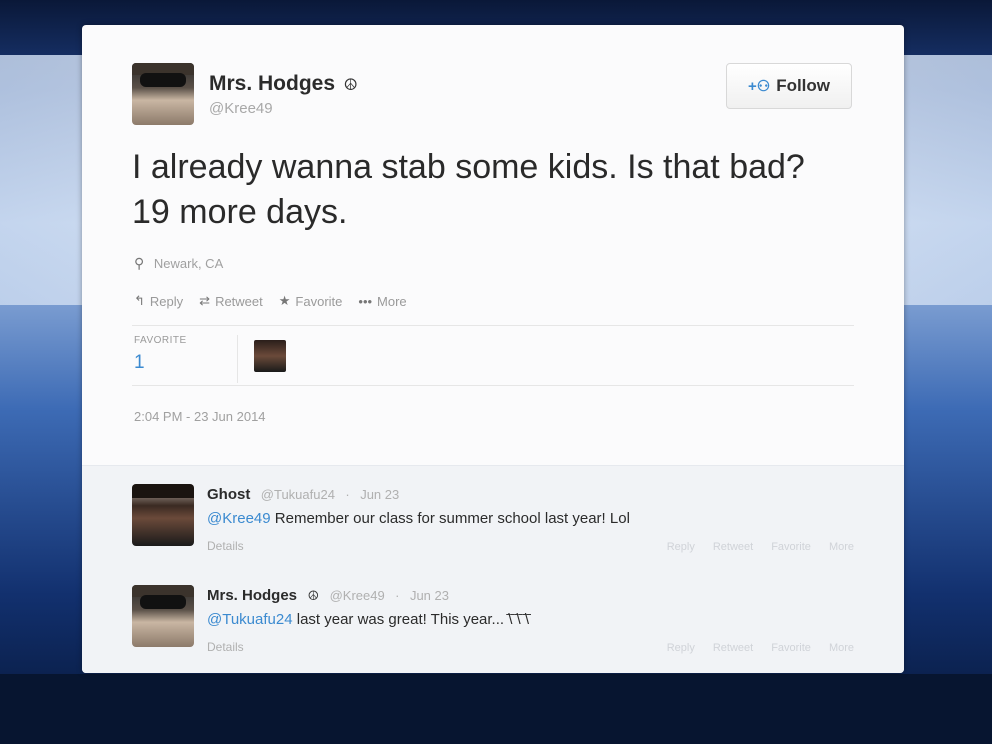 This screenshot has width=992, height=744. What do you see at coordinates (186, 359) in the screenshot?
I see `favorites-stat: FAVORITE 1` at bounding box center [186, 359].